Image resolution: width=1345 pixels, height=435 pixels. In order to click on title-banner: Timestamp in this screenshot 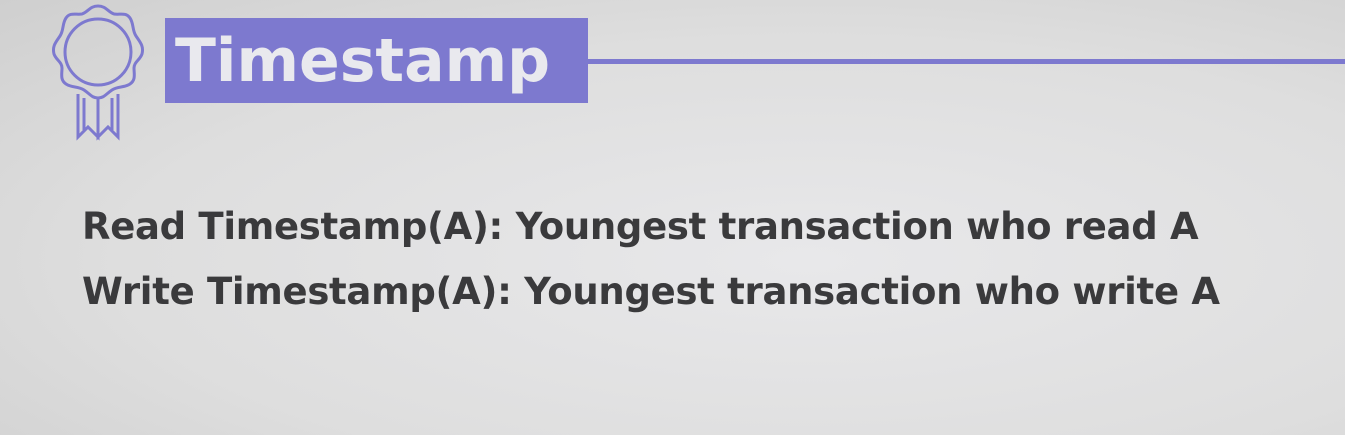, I will do `click(376, 60)`.